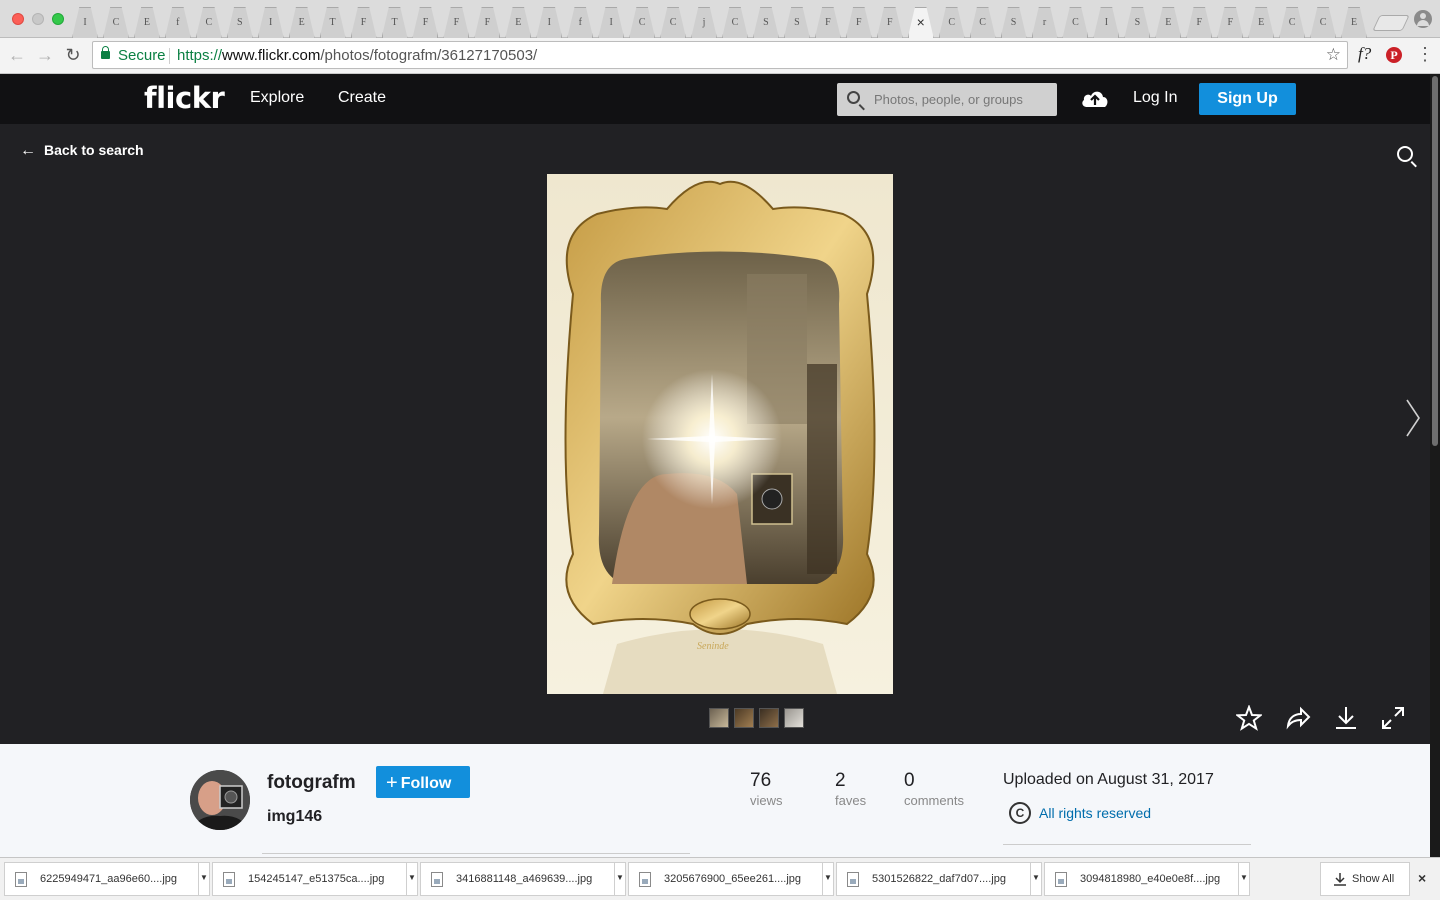 This screenshot has height=900, width=1440. Describe the element at coordinates (1155, 98) in the screenshot. I see `login-link: Log In` at that location.